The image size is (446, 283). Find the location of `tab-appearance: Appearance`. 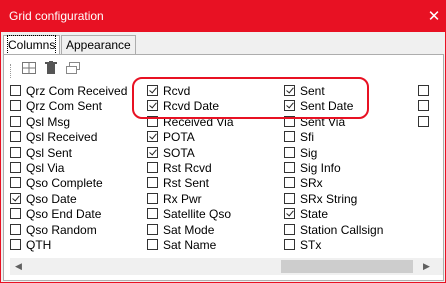

tab-appearance: Appearance is located at coordinates (98, 45).